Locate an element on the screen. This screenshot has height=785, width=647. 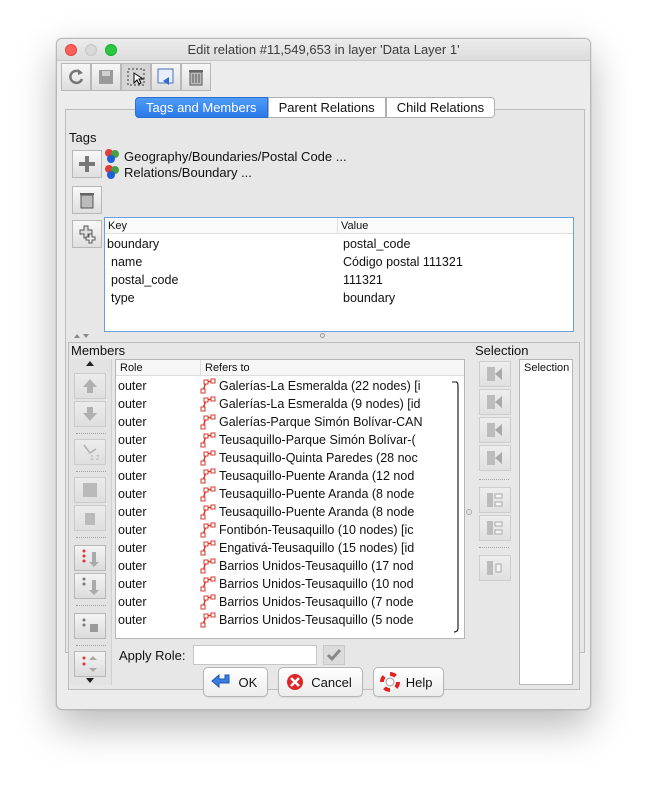
tag-key: type is located at coordinates (223, 298).